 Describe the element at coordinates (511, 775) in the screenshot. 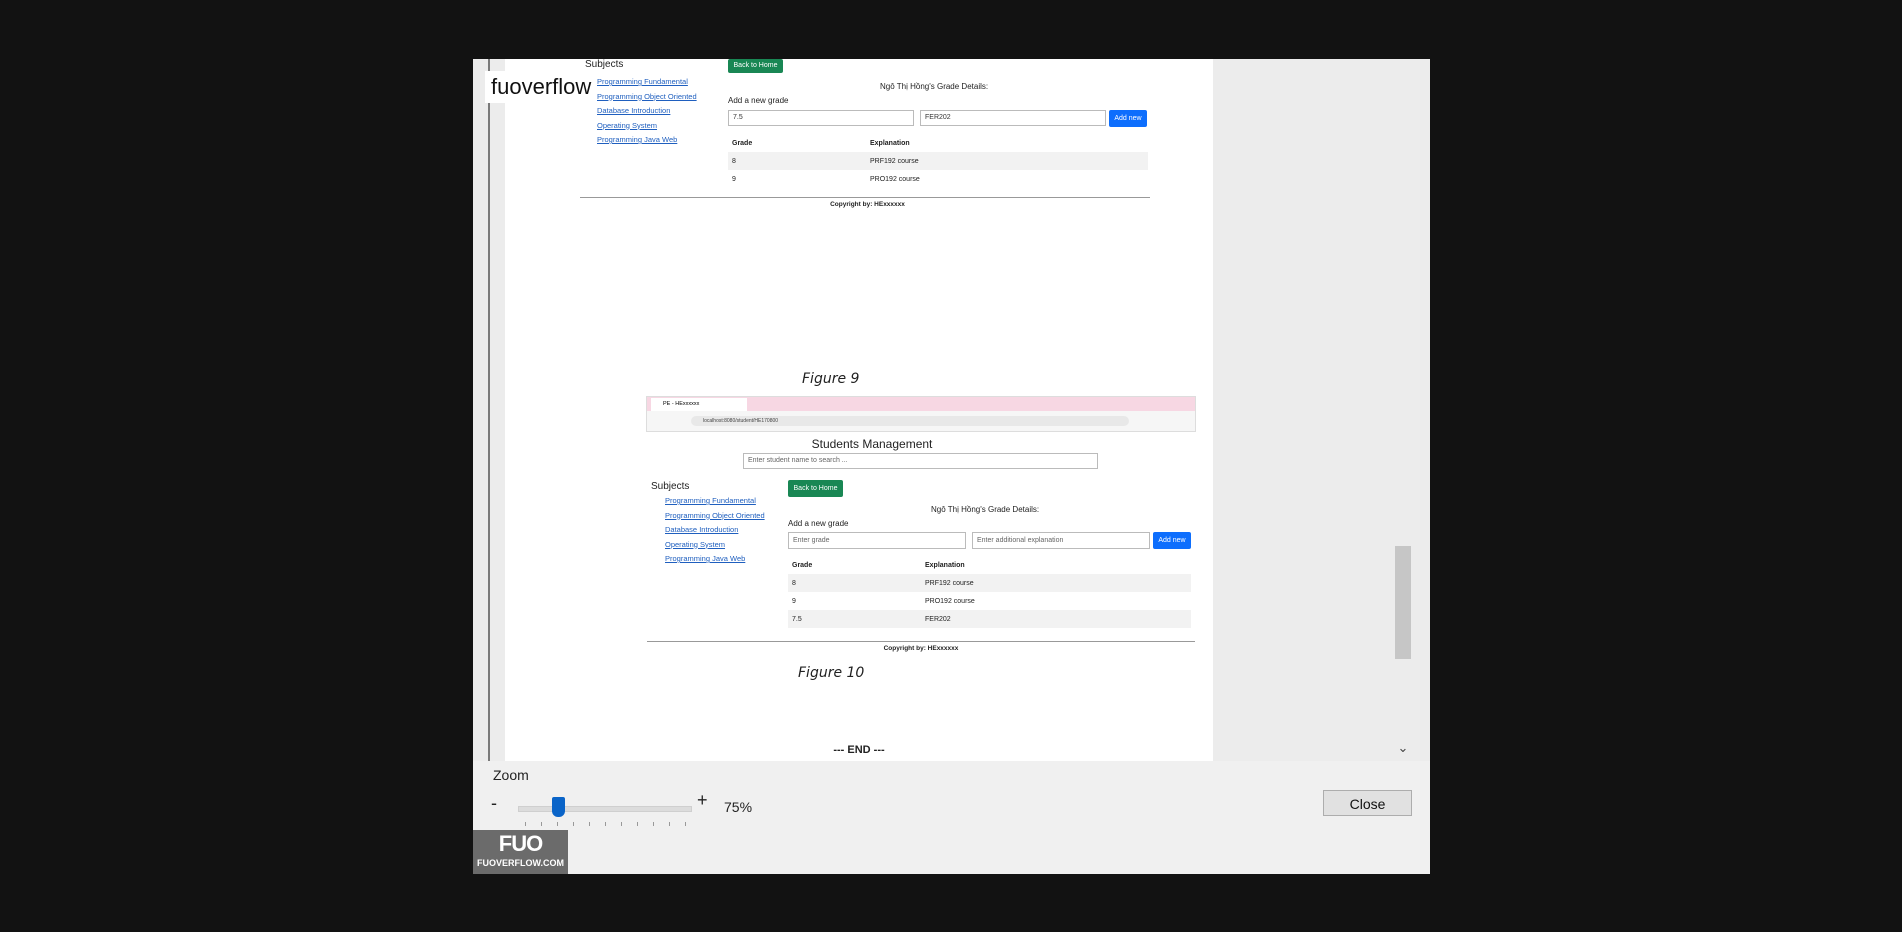

I see `zoom-label: Zoom` at that location.